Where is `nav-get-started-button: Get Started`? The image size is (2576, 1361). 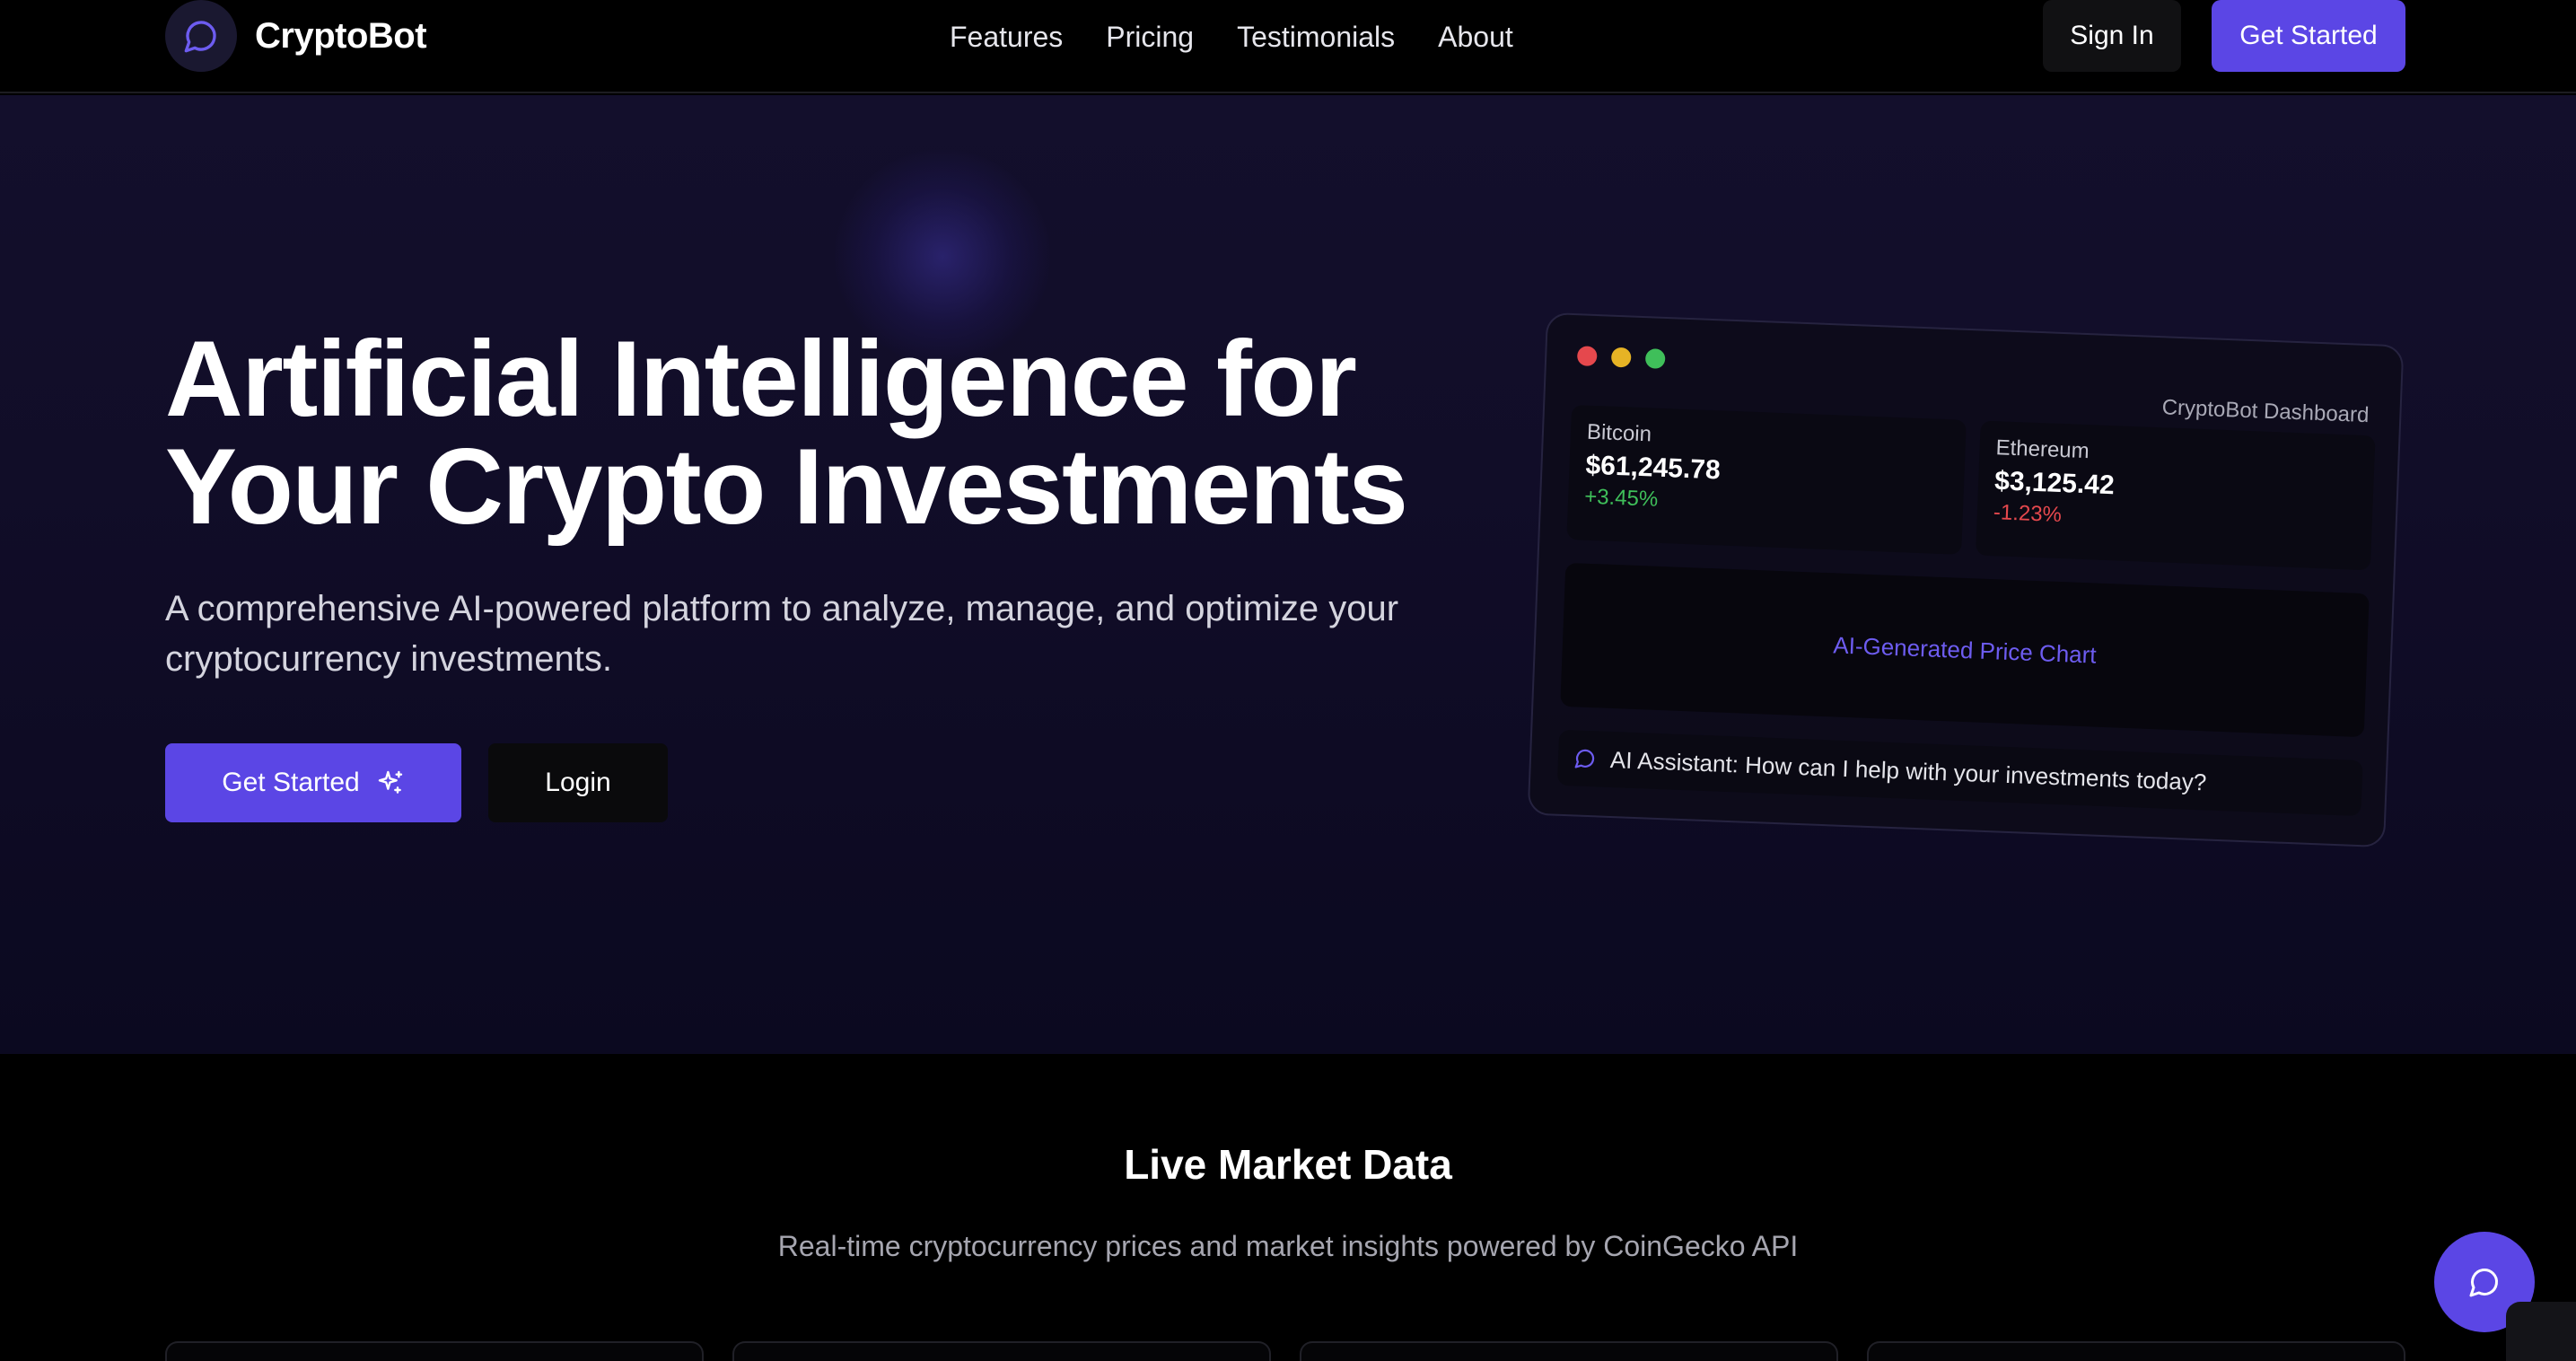 nav-get-started-button: Get Started is located at coordinates (2308, 36).